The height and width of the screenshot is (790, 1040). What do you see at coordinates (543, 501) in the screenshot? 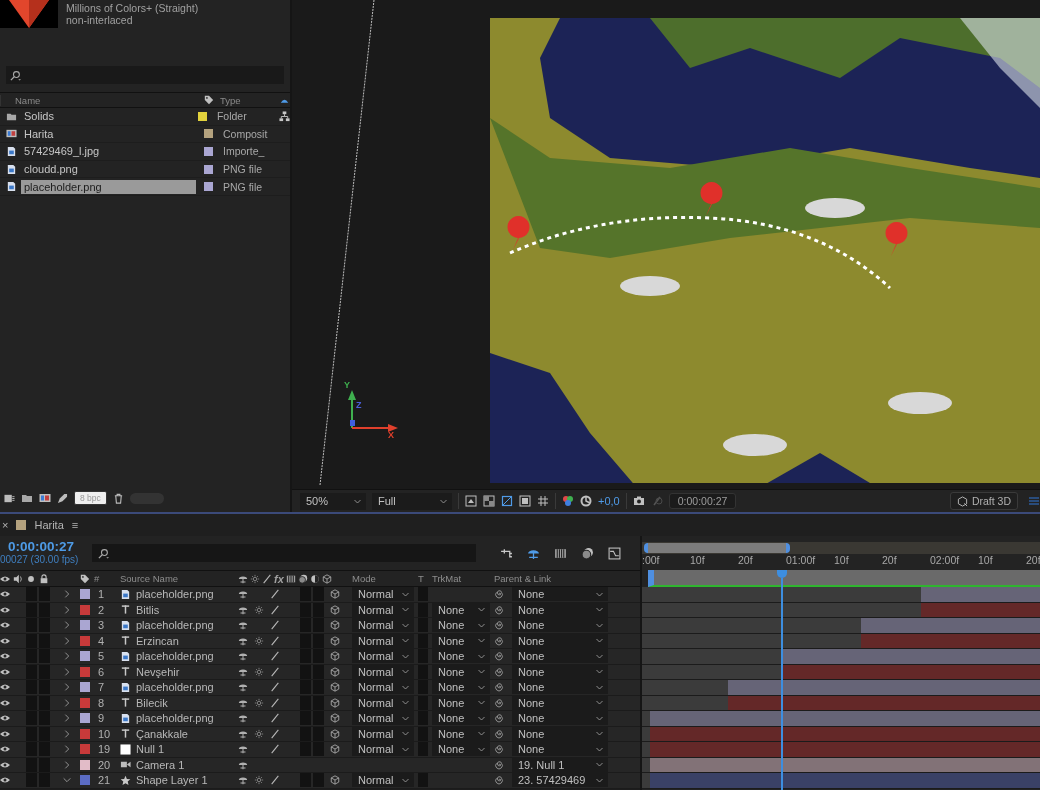
I see `grid-icon` at bounding box center [543, 501].